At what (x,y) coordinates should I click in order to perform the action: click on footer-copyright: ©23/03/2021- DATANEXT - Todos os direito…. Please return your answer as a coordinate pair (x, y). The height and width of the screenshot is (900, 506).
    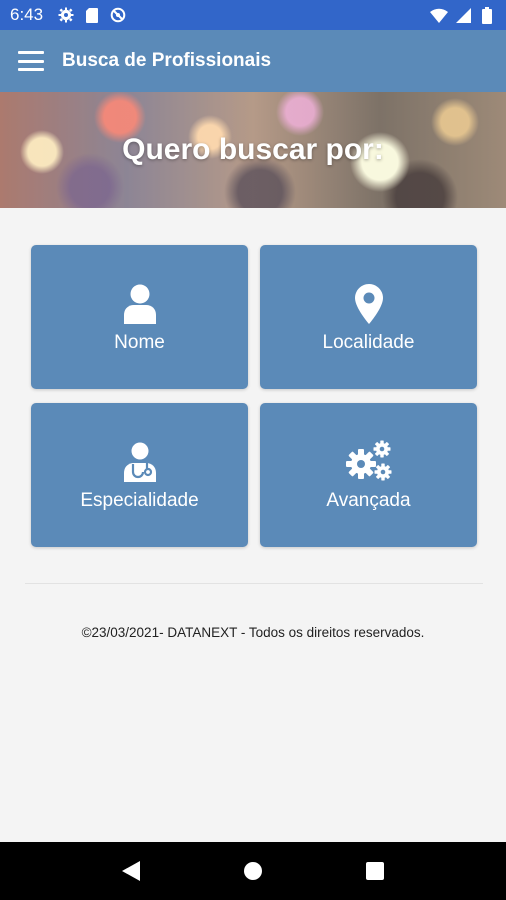
    Looking at the image, I should click on (253, 632).